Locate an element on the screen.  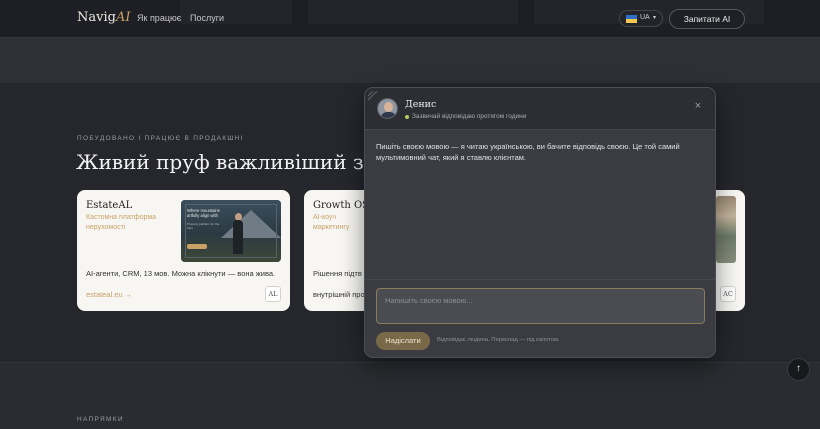
language-selector: UA ▾ is located at coordinates (641, 18).